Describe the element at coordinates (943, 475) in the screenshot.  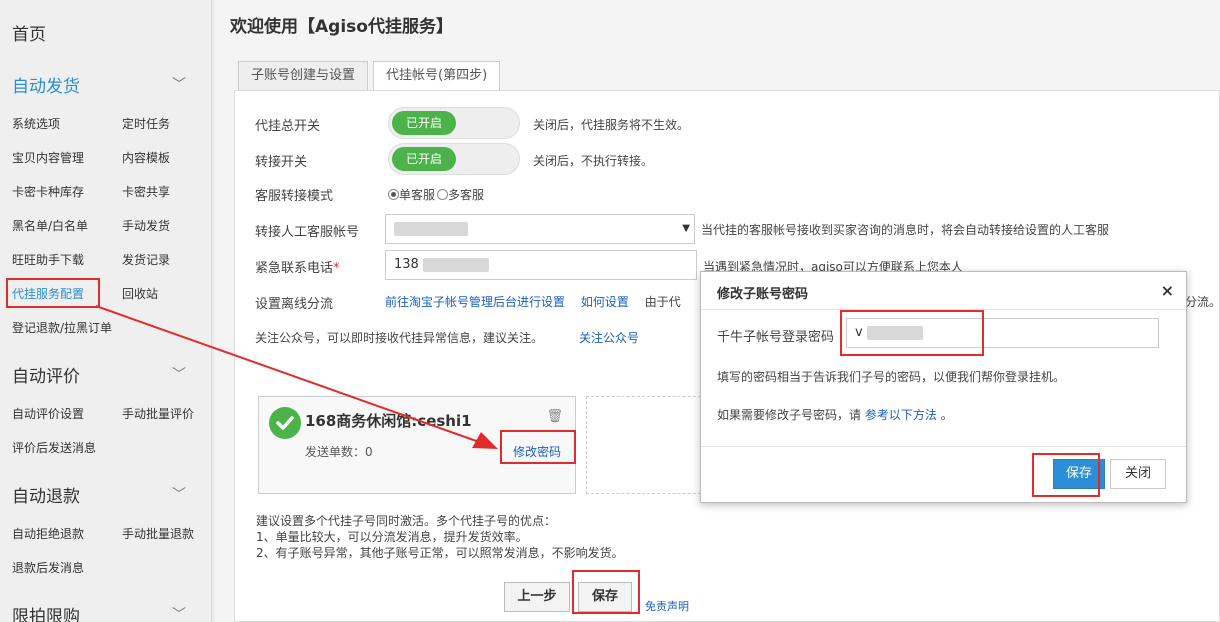
I see `modal-footer: 保存 关闭` at that location.